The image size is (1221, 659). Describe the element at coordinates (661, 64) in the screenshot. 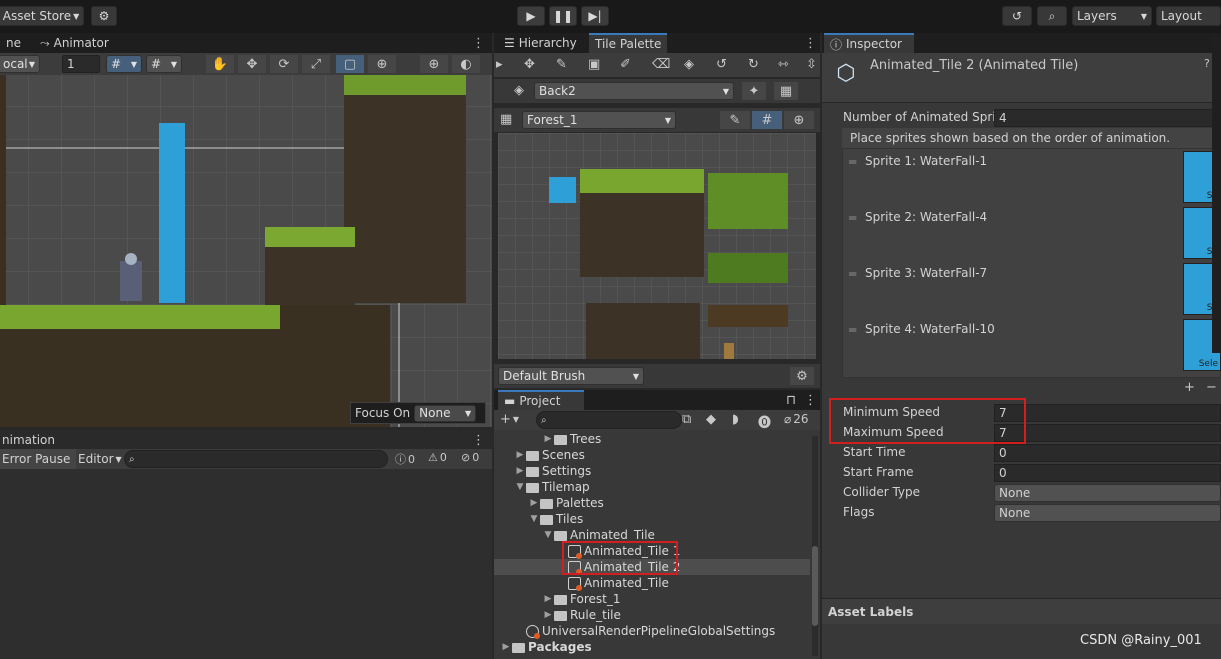

I see `eraser-icon: ⌫` at that location.